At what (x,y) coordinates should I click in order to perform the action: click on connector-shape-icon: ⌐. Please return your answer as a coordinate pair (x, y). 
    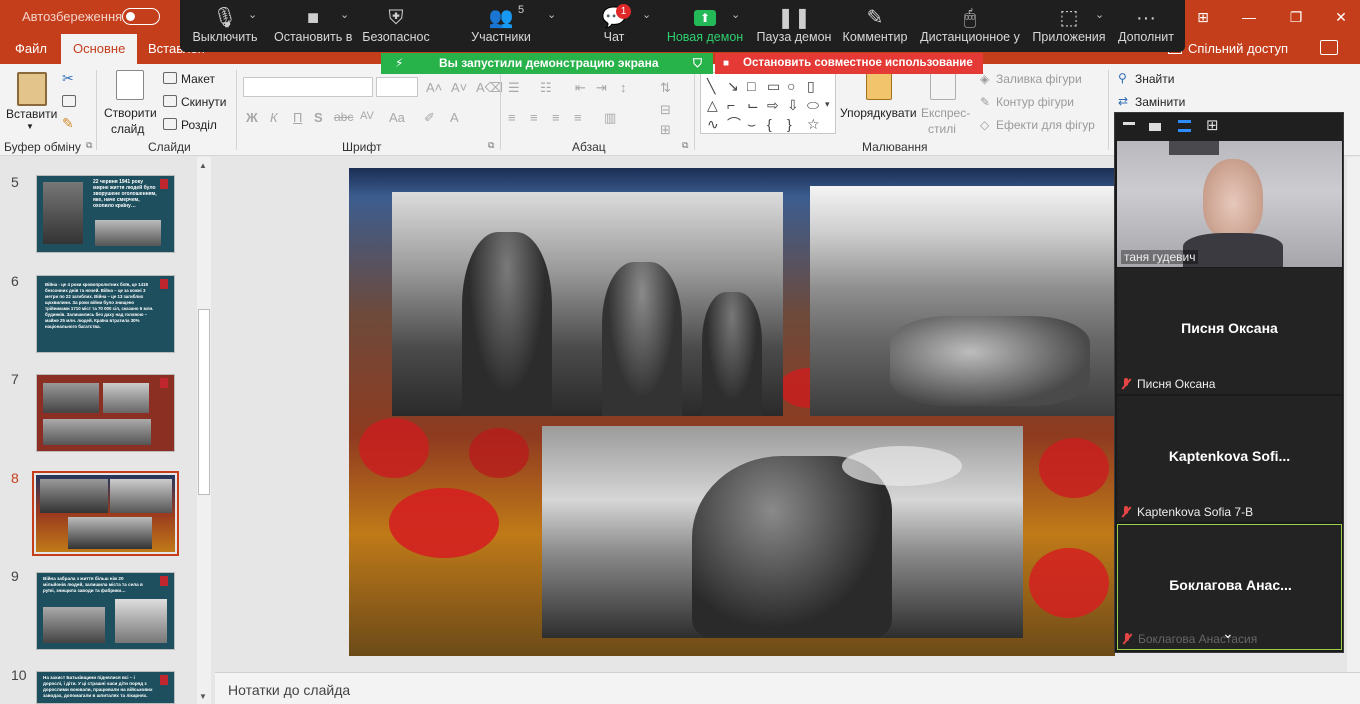
    Looking at the image, I should click on (731, 105).